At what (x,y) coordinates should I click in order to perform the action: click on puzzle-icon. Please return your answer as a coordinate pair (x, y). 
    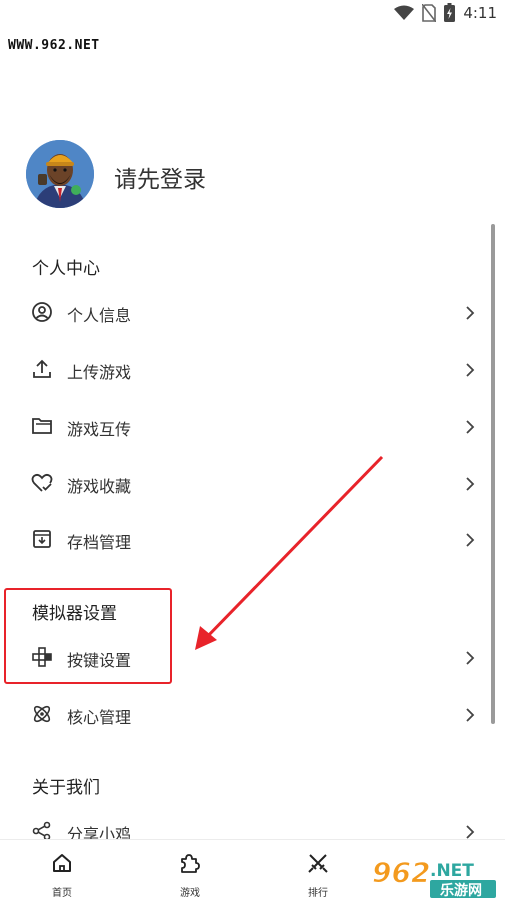
    Looking at the image, I should click on (190, 863).